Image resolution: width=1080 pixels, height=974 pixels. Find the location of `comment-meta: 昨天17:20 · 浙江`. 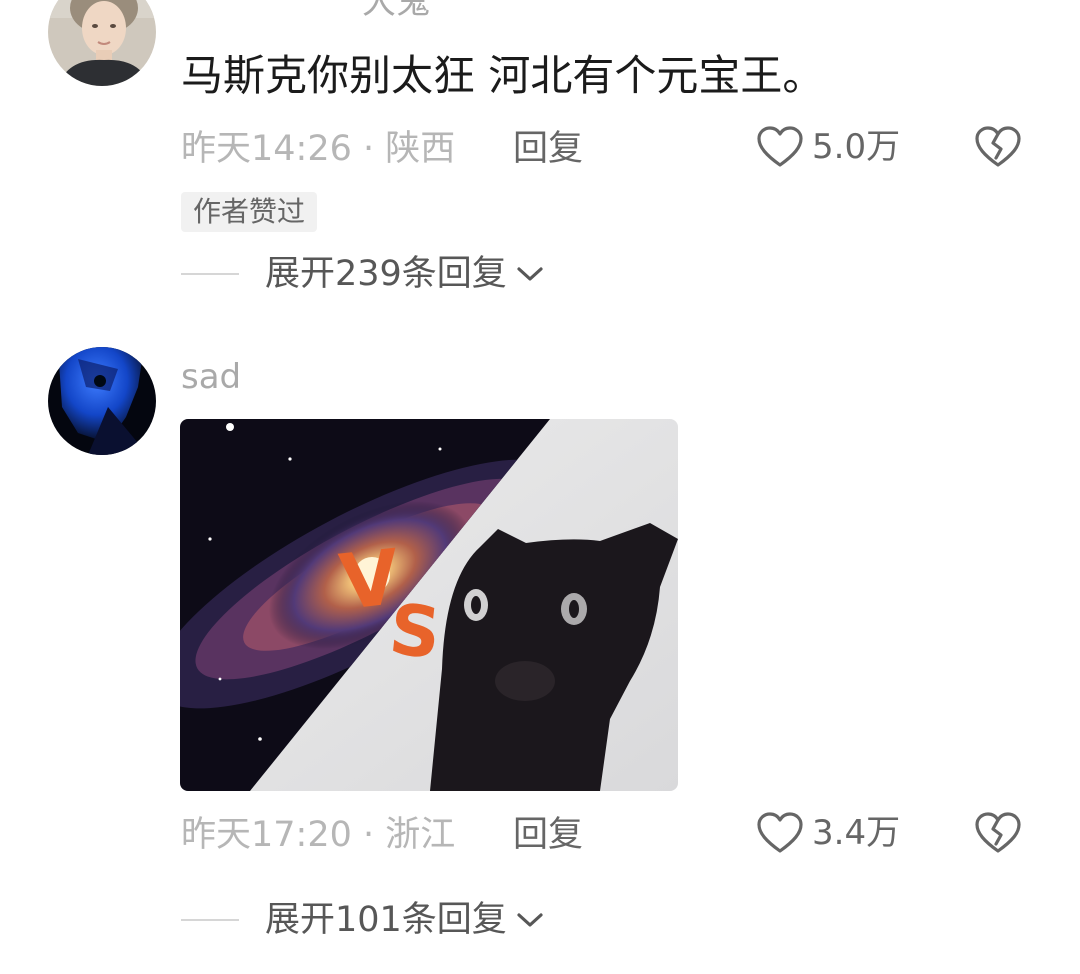

comment-meta: 昨天17:20 · 浙江 is located at coordinates (318, 835).